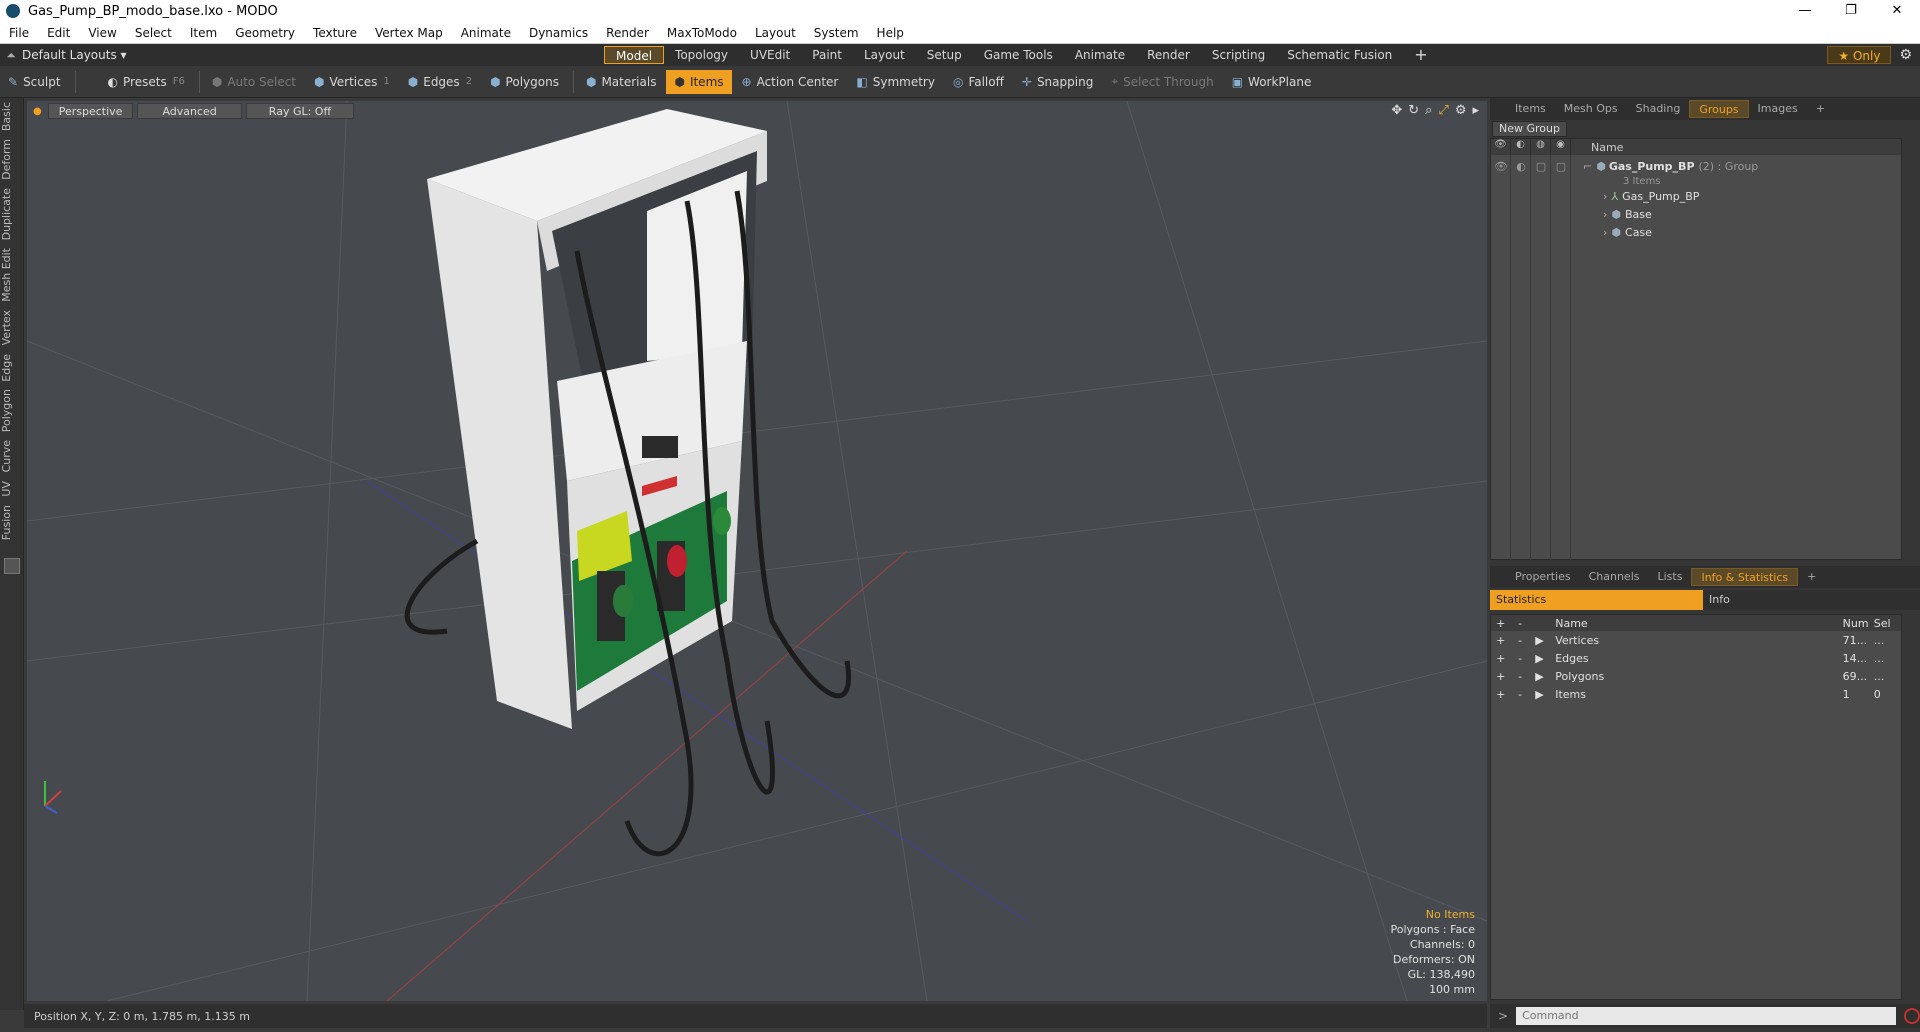  I want to click on record-macro-icon, so click(1912, 1016).